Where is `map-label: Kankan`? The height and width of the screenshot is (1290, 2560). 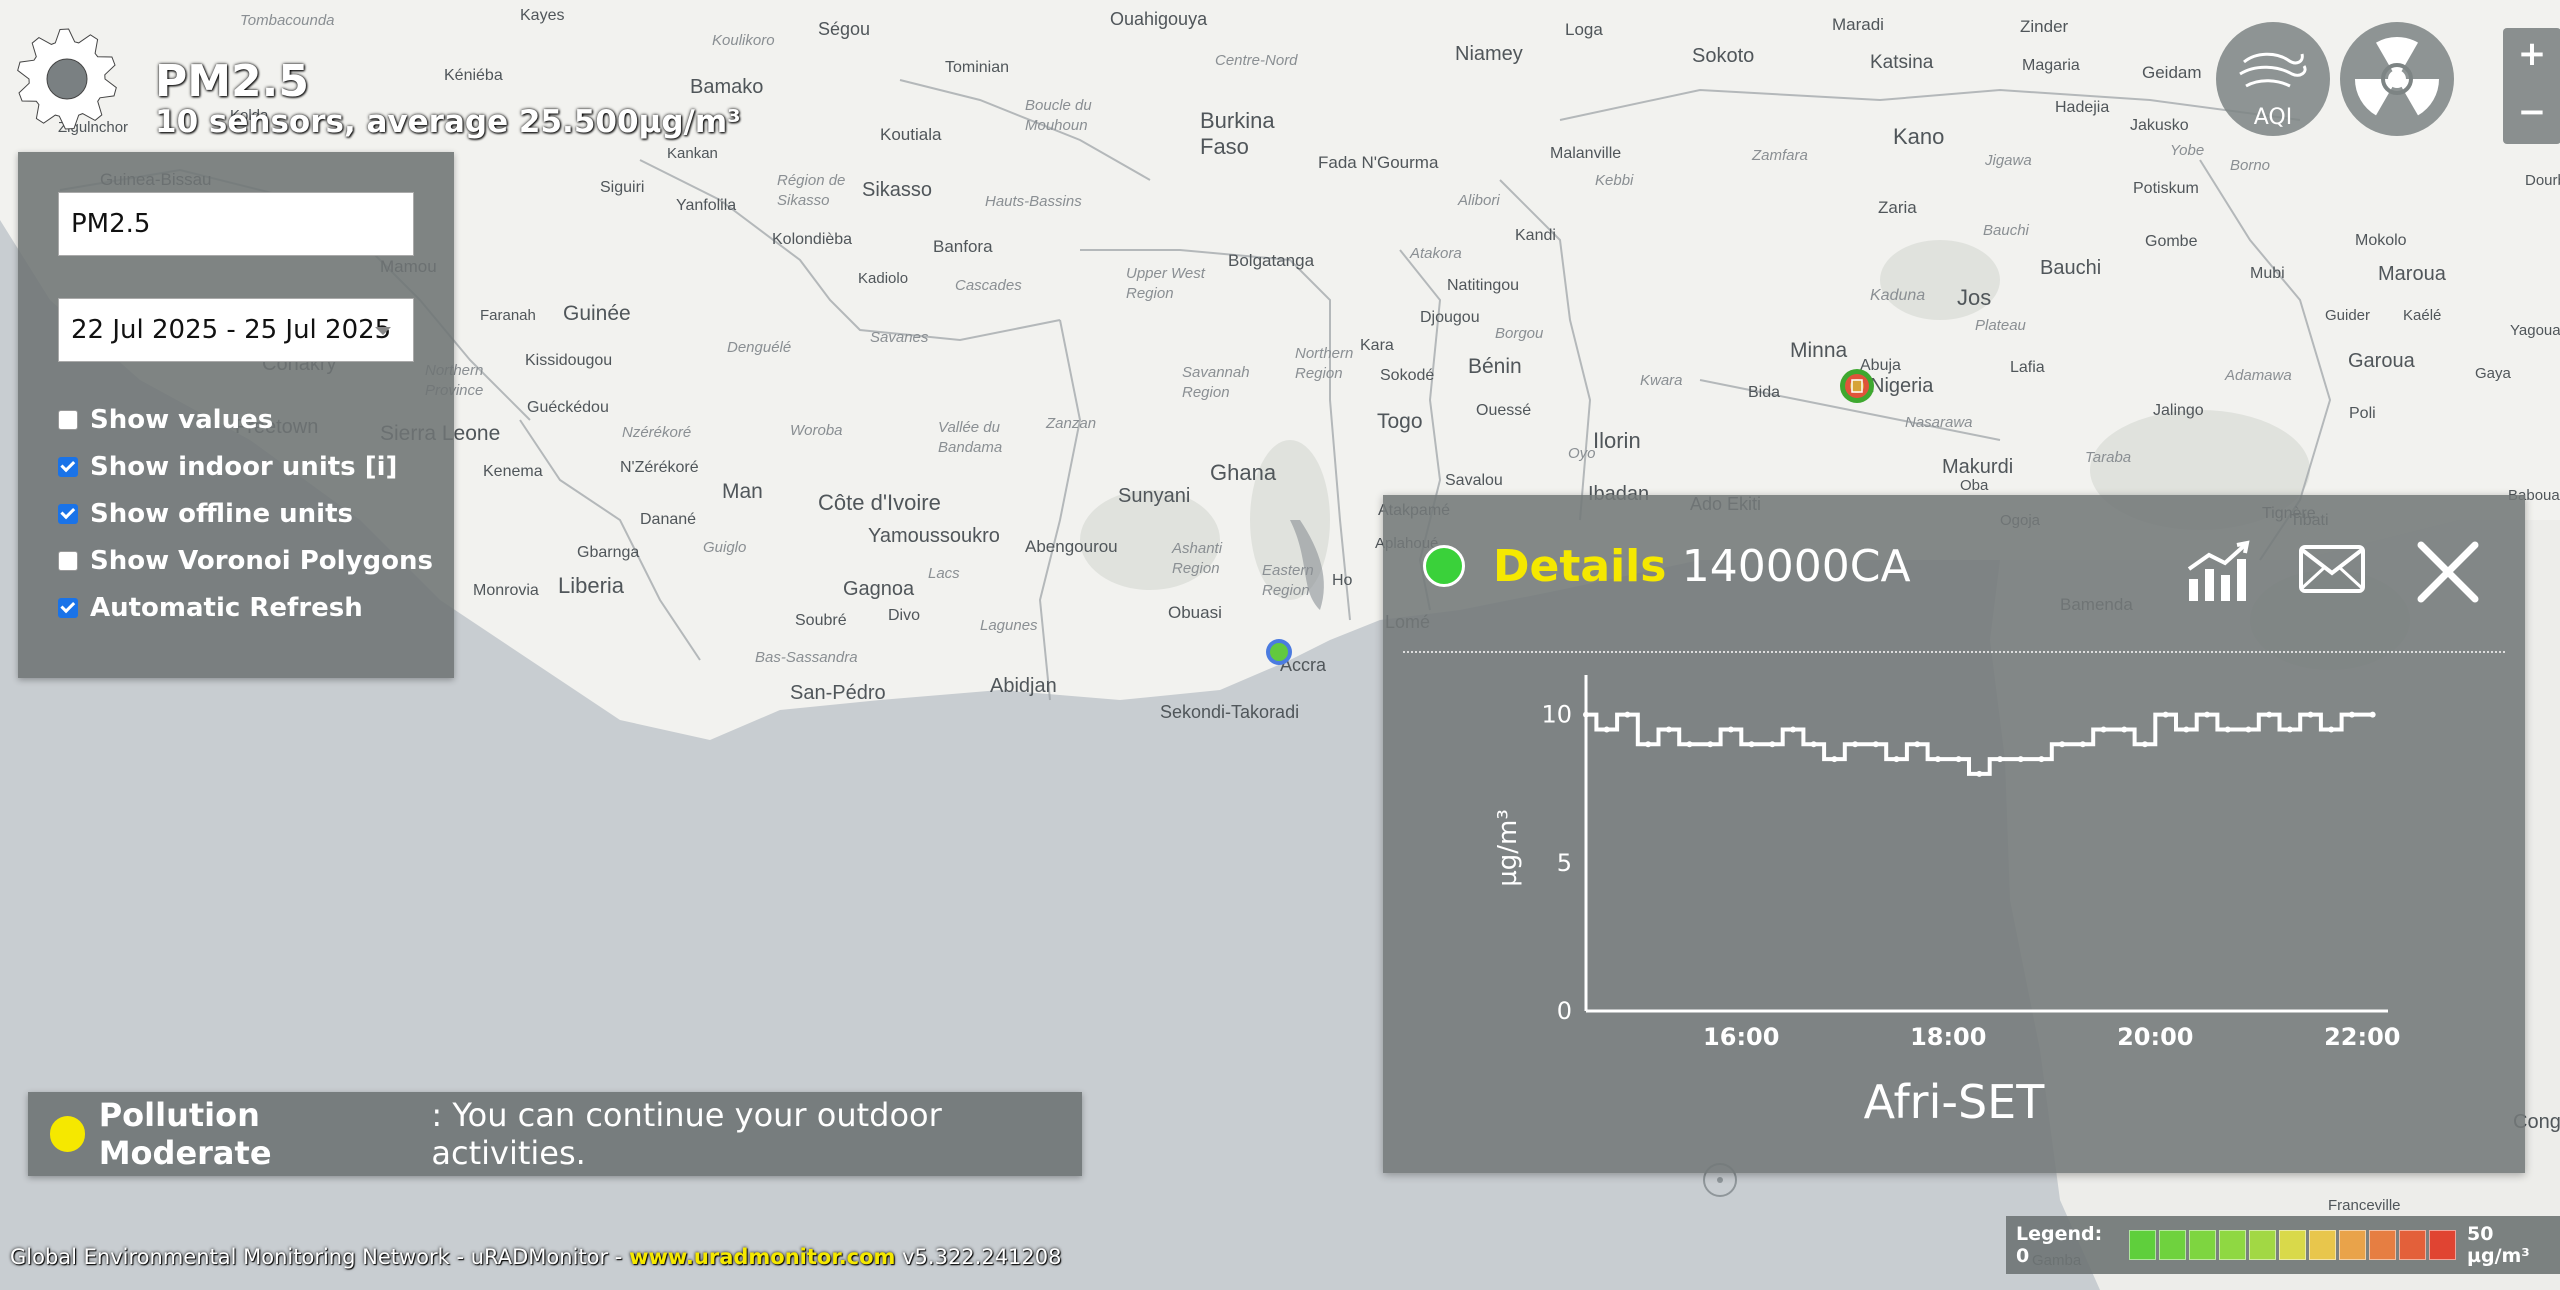 map-label: Kankan is located at coordinates (692, 153).